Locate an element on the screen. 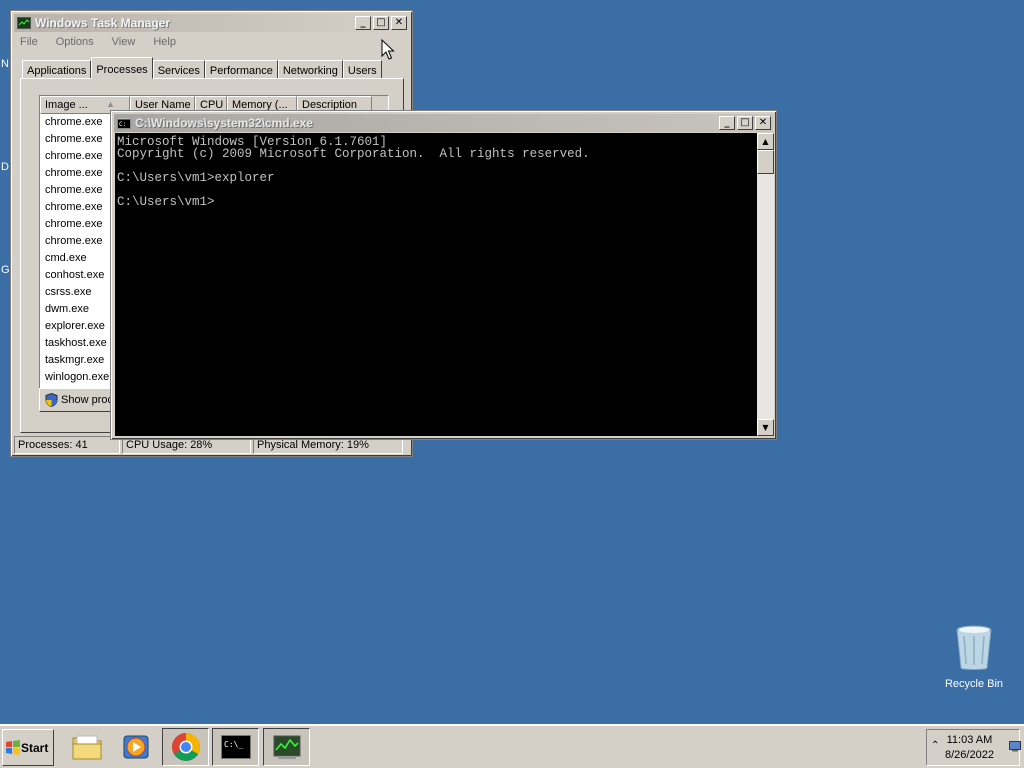  console-scrollbar: ▲ ▼ is located at coordinates (765, 284).